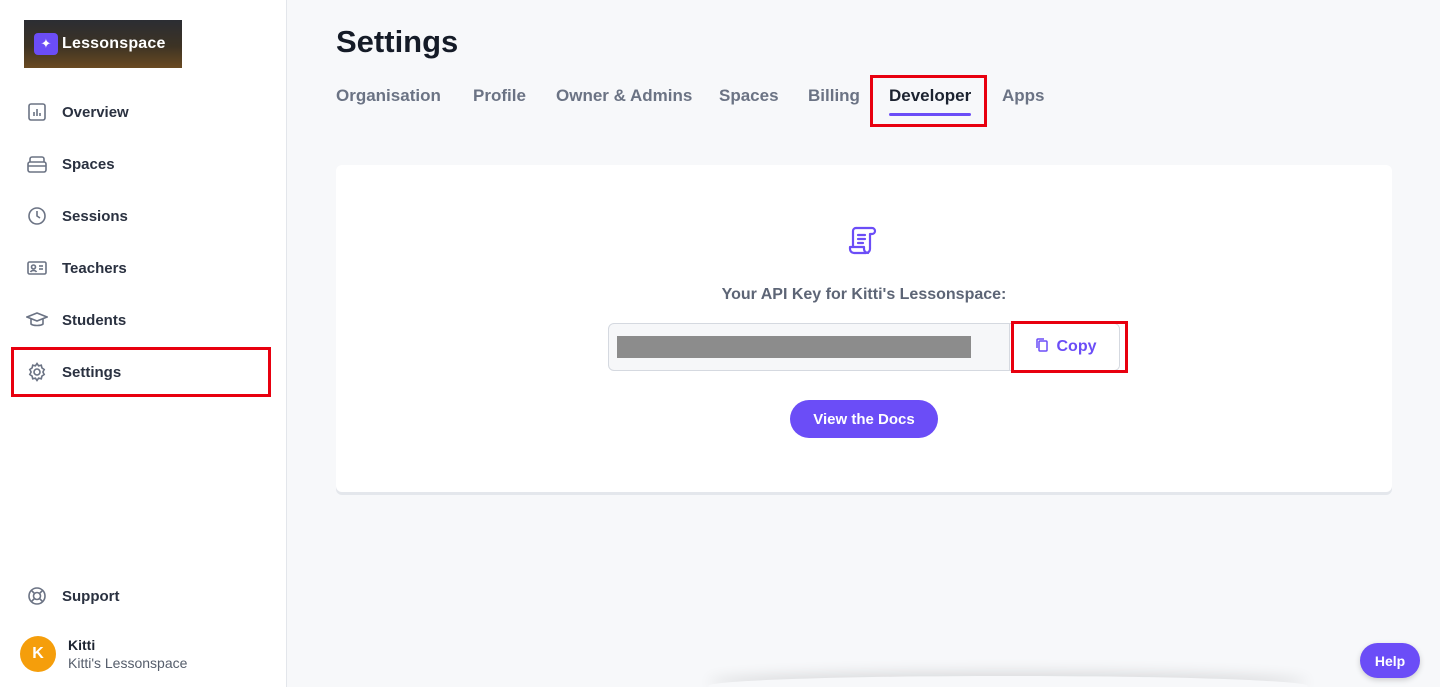  I want to click on layers-icon, so click(37, 164).